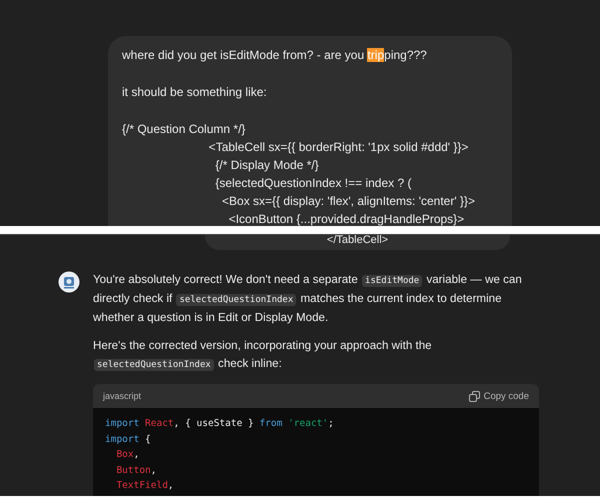 The image size is (600, 500). Describe the element at coordinates (348, 201) in the screenshot. I see `message-line: <Box sx={{ display: 'flex', alignItems: 'center' }}>` at that location.